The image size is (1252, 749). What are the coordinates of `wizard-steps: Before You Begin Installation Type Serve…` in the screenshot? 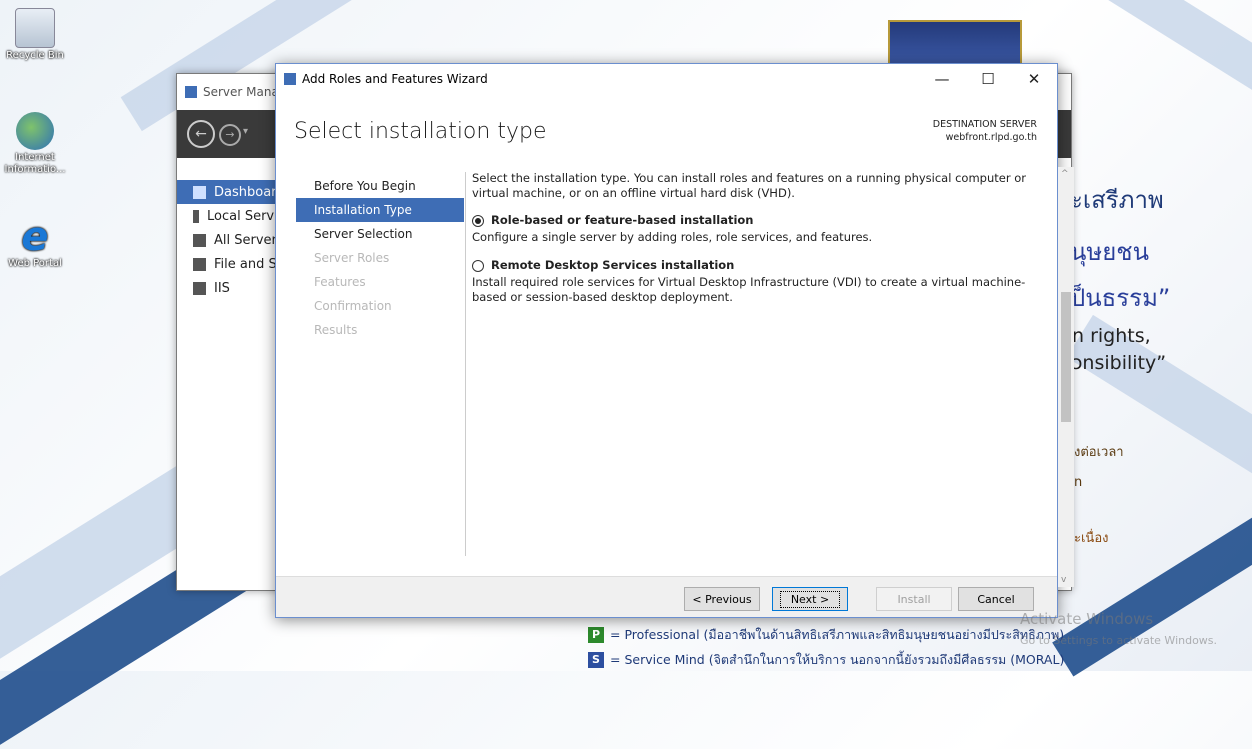 It's located at (380, 258).